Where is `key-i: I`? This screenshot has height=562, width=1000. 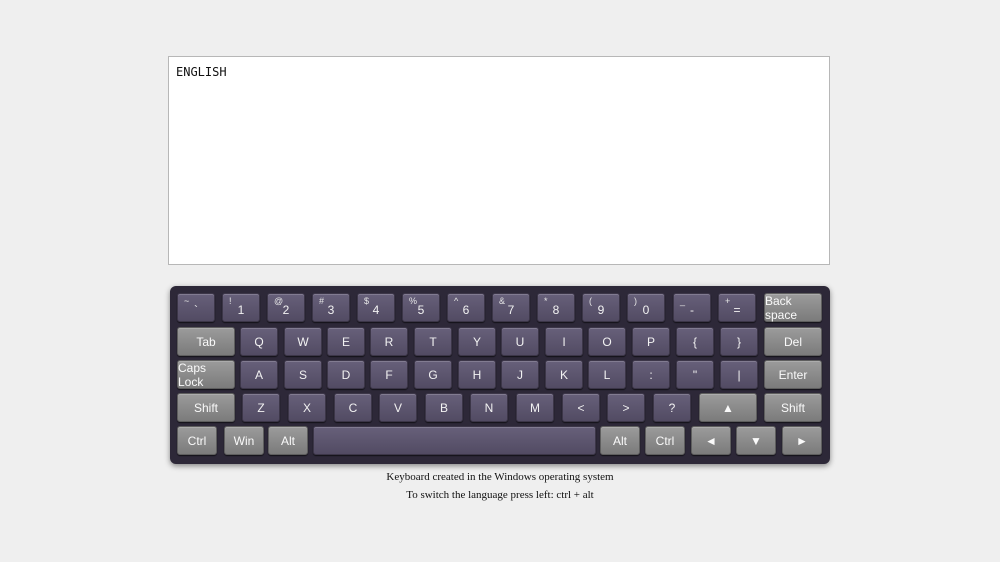 key-i: I is located at coordinates (564, 341).